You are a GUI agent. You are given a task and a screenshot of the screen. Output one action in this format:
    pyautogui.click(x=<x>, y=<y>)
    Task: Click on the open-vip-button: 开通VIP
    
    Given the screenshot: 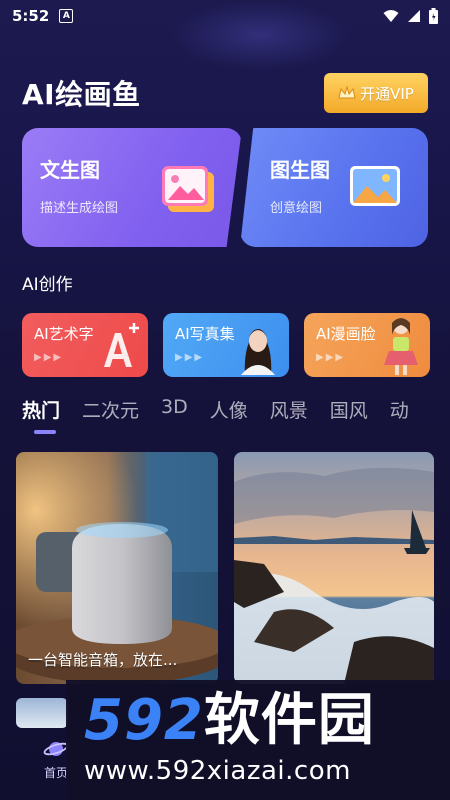 What is the action you would take?
    pyautogui.click(x=376, y=93)
    